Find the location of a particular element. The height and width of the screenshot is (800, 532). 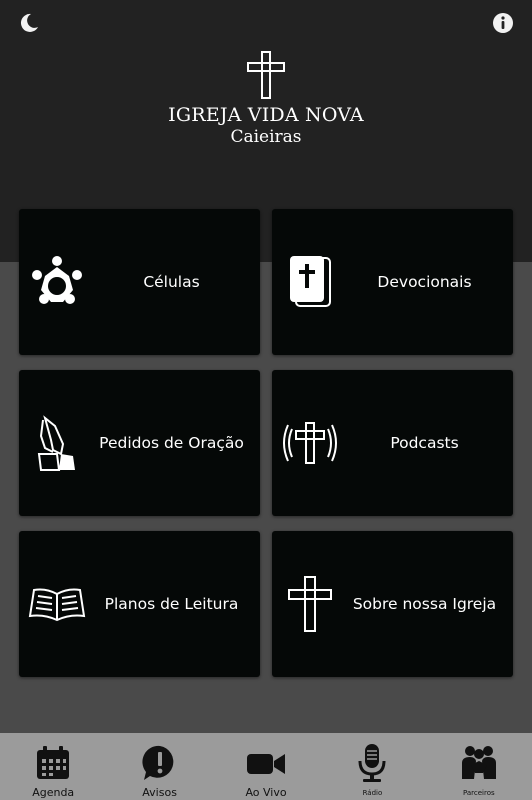

nav-avisos-label: Avisos is located at coordinates (159, 792).